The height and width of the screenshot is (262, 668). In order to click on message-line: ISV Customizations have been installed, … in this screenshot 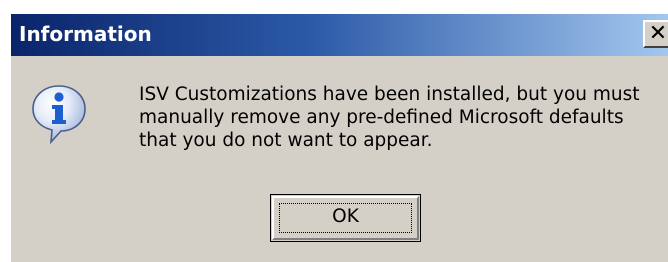, I will do `click(389, 94)`.